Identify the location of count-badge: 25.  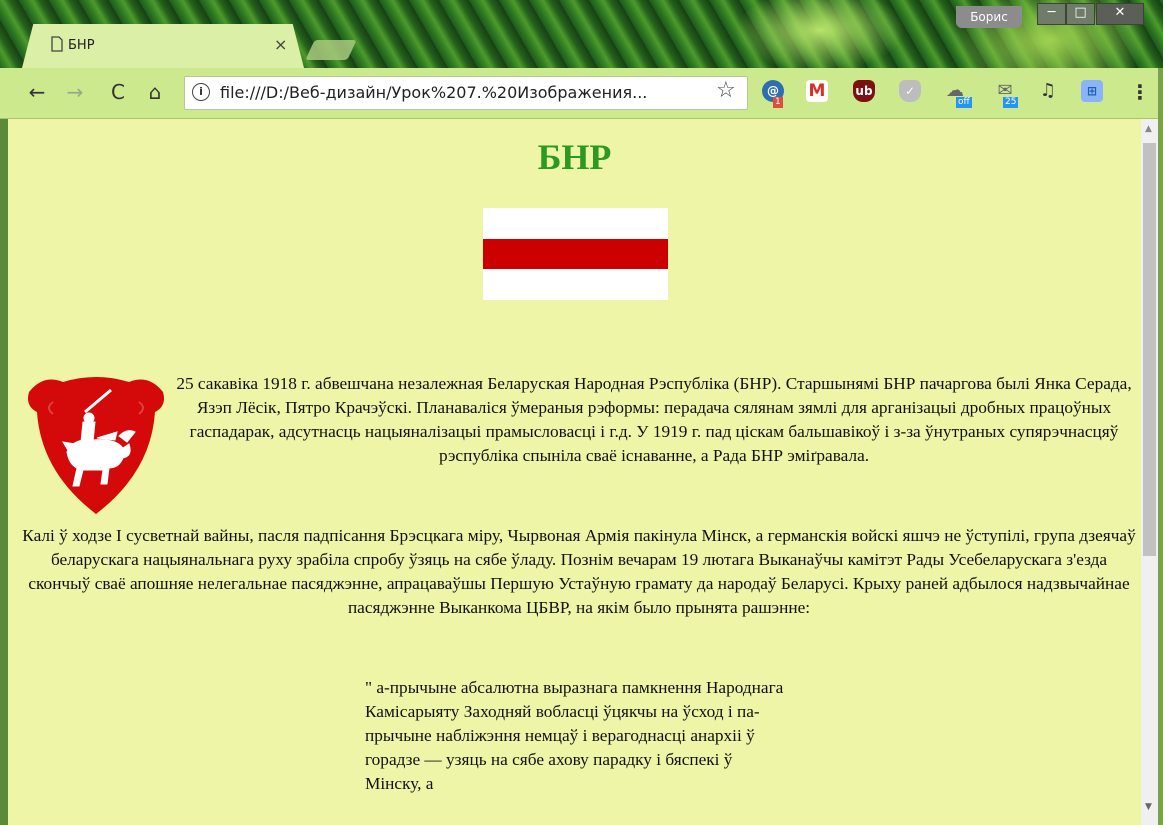
(1011, 102).